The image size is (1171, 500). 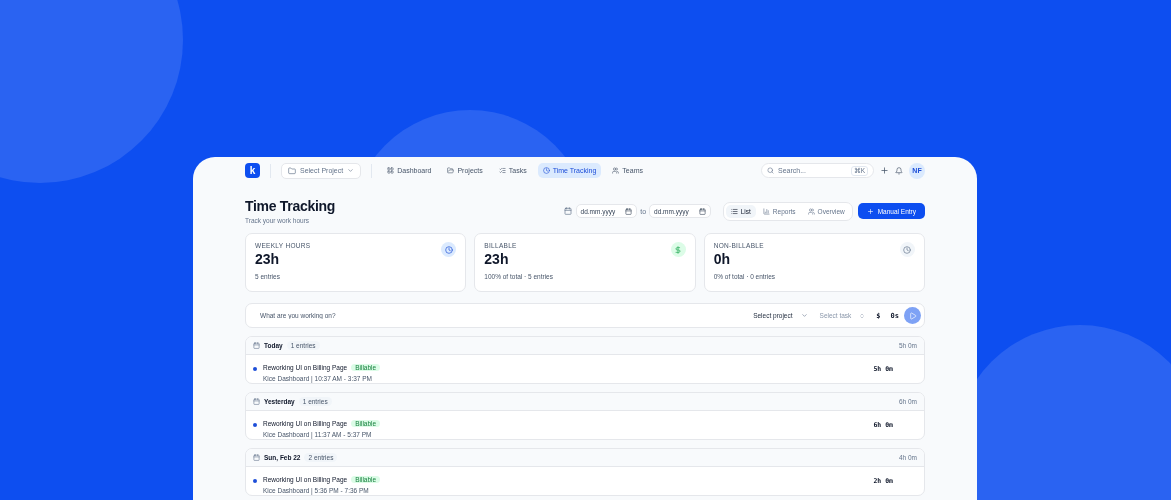 I want to click on start-timer-button, so click(x=912, y=315).